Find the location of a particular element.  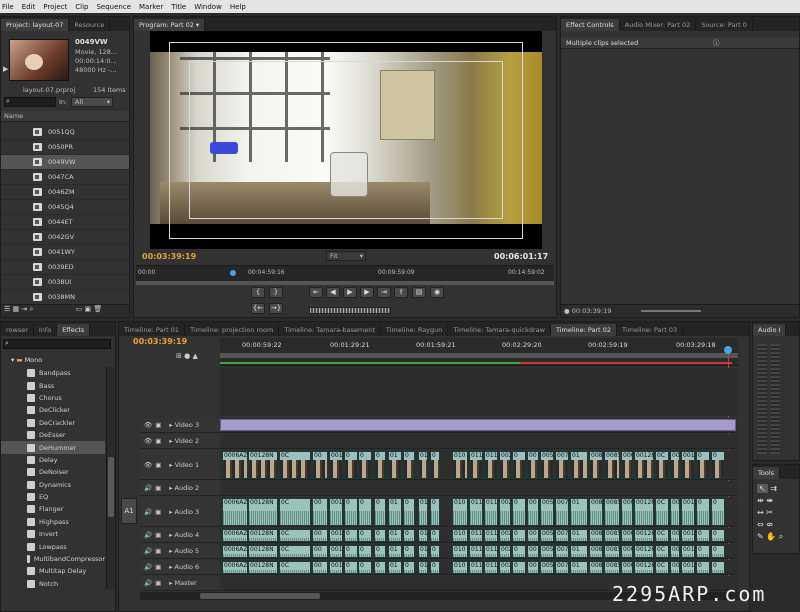

icon-view-icon: ▦ is located at coordinates (16, 309).